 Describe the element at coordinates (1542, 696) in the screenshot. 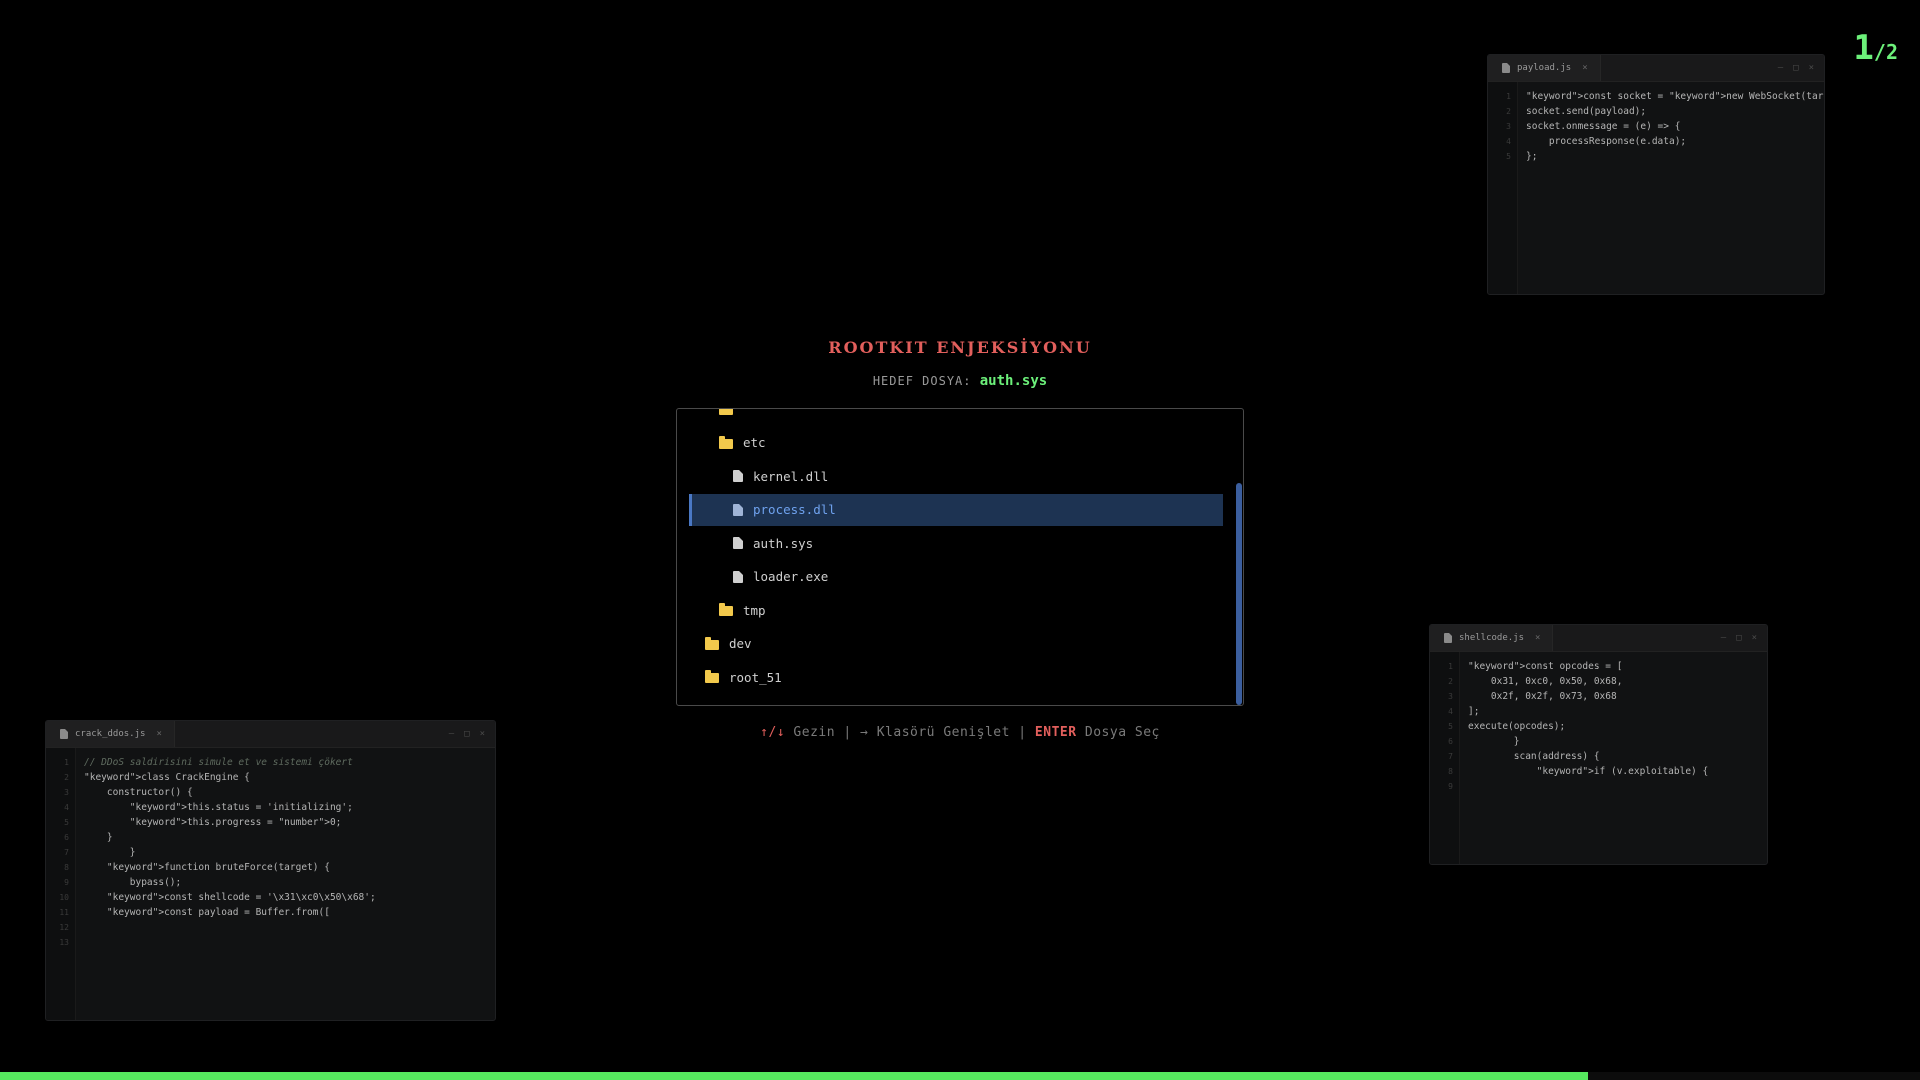

I see `code-line: 0x2f, 0x2f, 0x73, 0x68` at that location.